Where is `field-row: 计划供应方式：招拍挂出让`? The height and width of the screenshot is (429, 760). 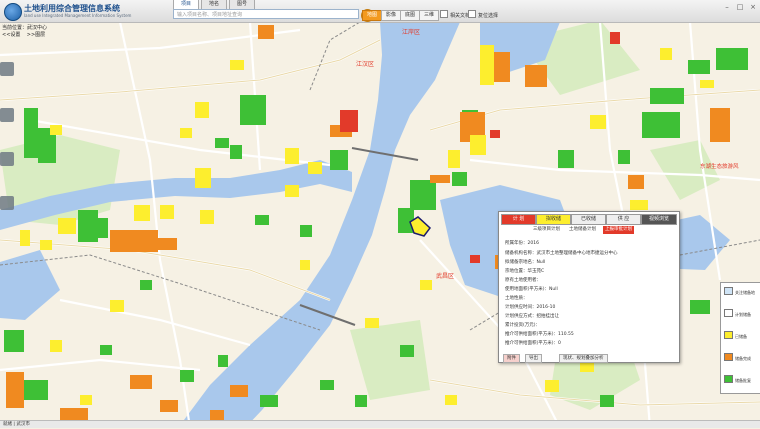
field-row: 计划供应方式：招拍挂出让 is located at coordinates (532, 316).